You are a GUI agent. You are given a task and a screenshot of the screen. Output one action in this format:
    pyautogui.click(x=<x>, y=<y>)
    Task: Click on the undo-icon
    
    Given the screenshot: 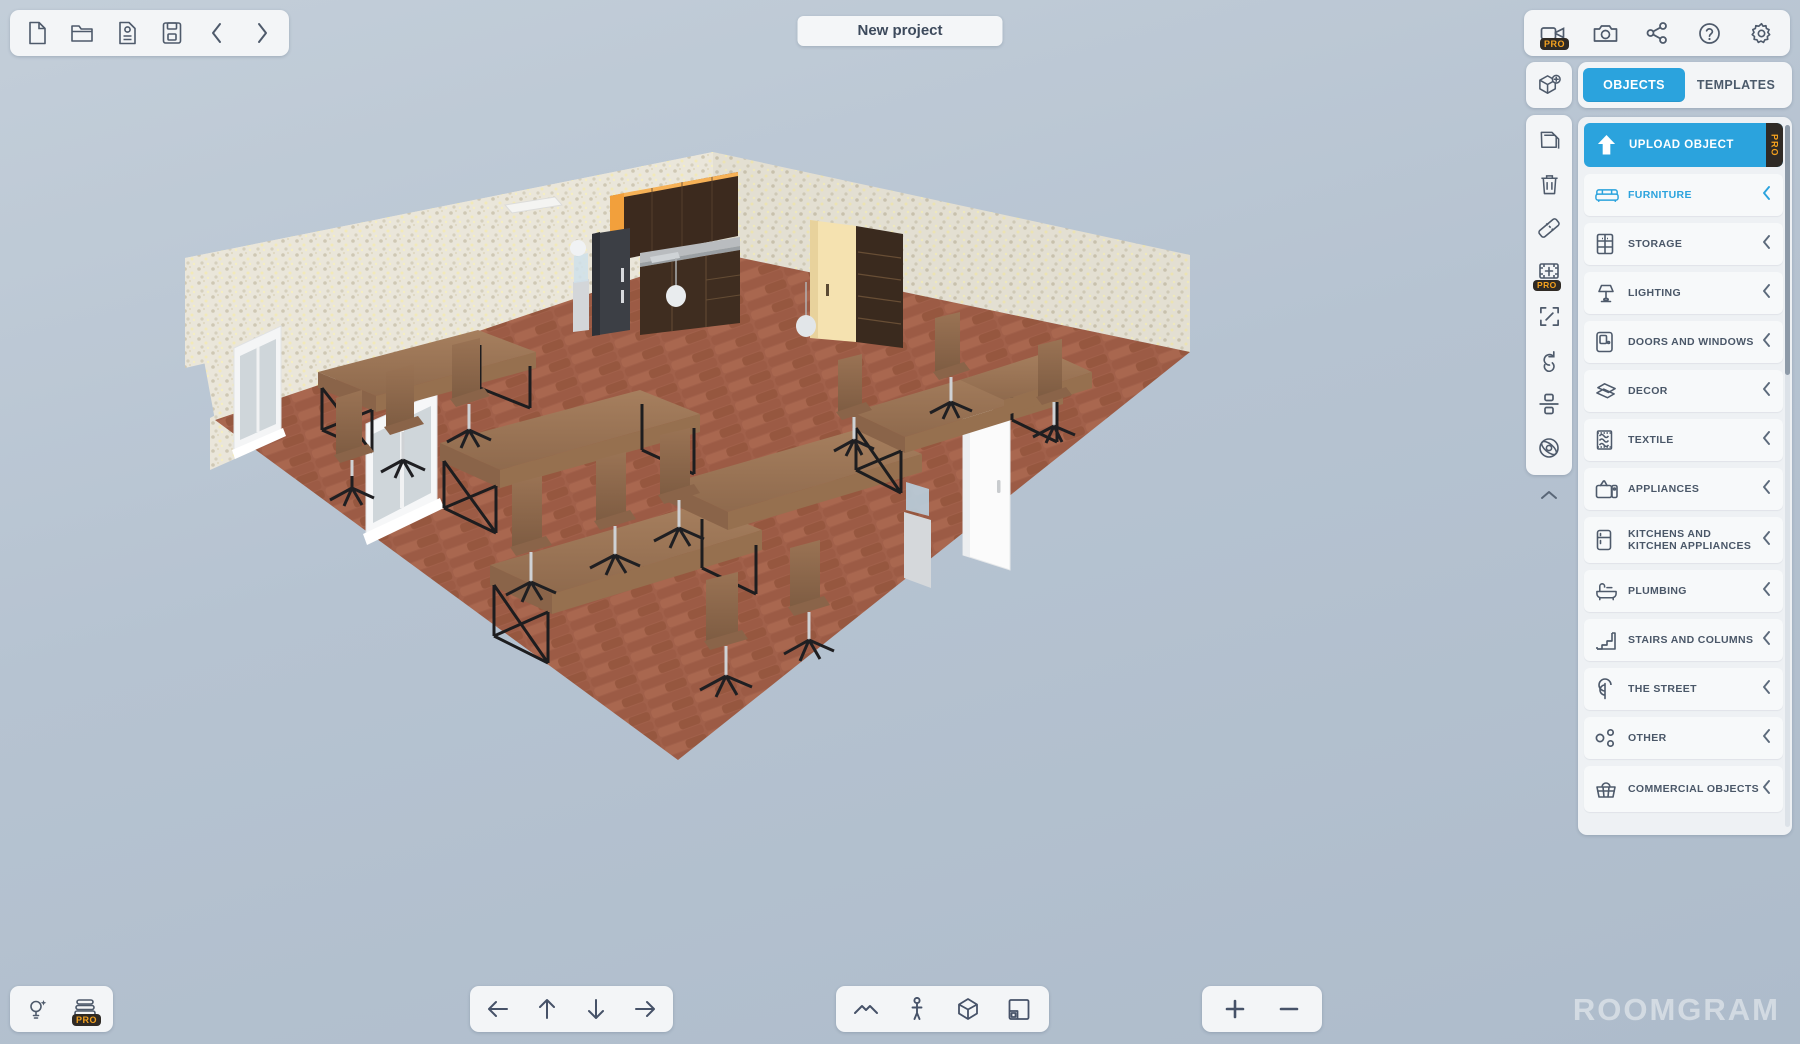 What is the action you would take?
    pyautogui.click(x=217, y=33)
    